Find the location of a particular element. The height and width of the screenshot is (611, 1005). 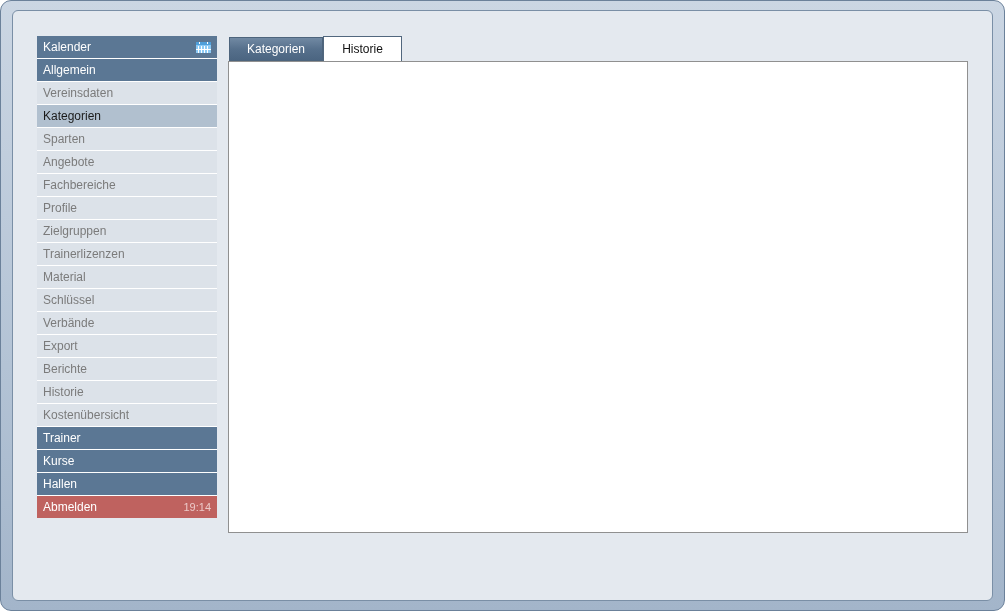

menu-item: Zielgruppen is located at coordinates (127, 231).